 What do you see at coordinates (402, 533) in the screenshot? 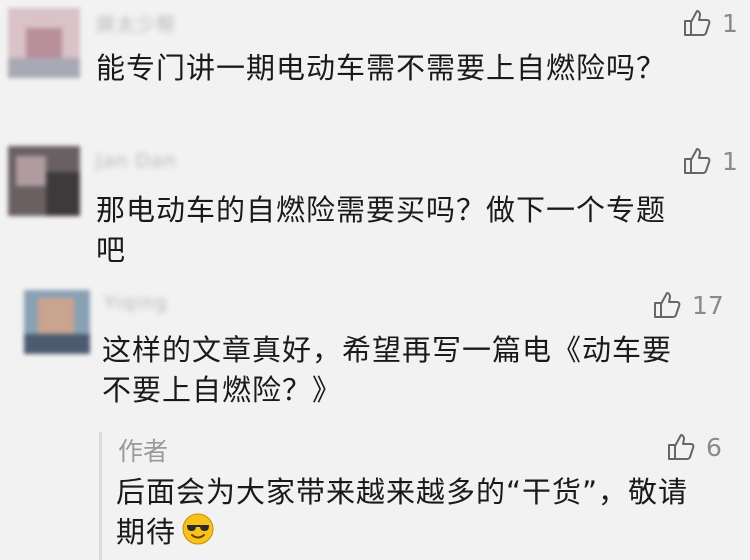
I see `reply-line-2: 期待` at bounding box center [402, 533].